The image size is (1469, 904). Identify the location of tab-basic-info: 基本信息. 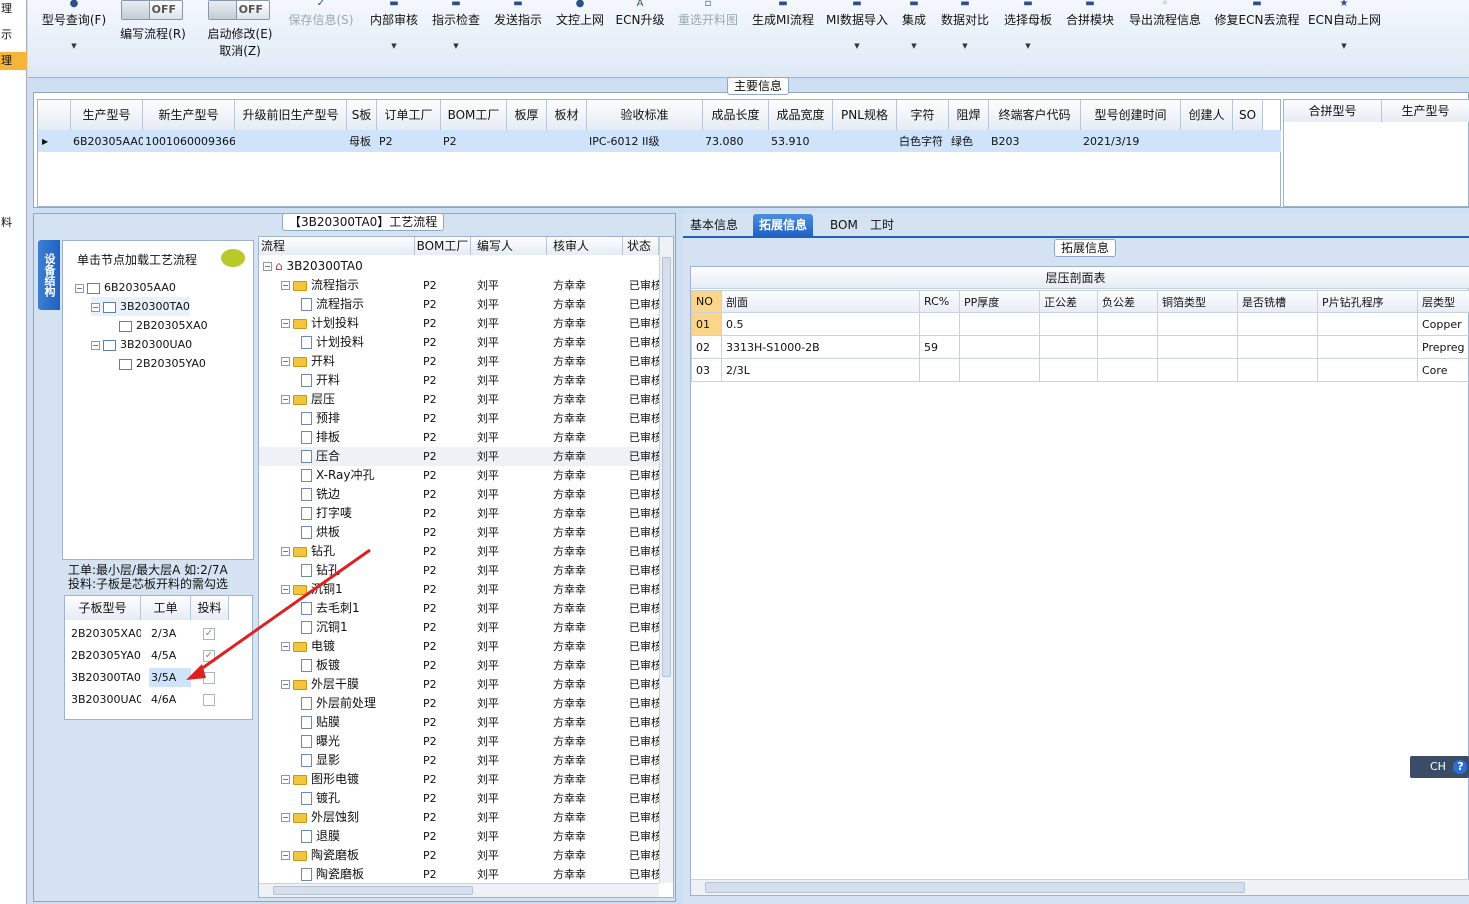
(714, 225).